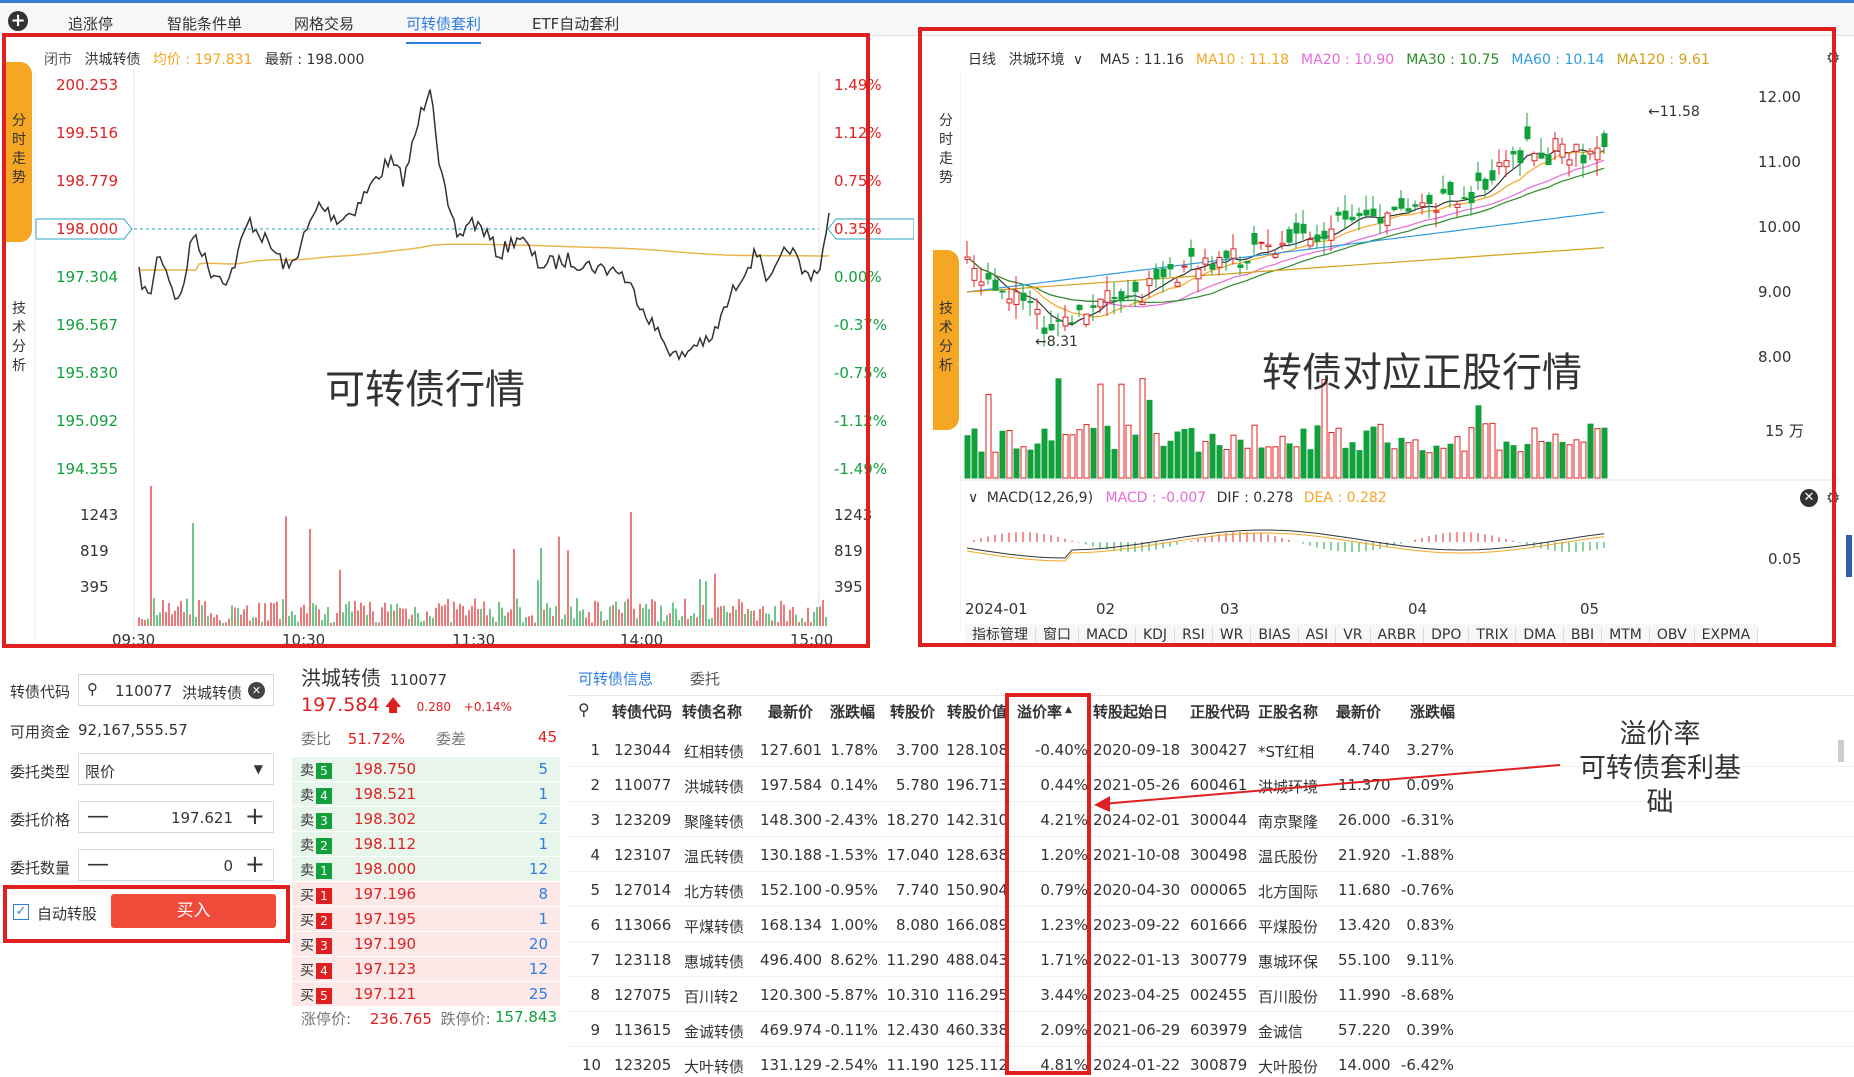 This screenshot has width=1854, height=1077. I want to click on column-header: 转债代码, so click(642, 711).